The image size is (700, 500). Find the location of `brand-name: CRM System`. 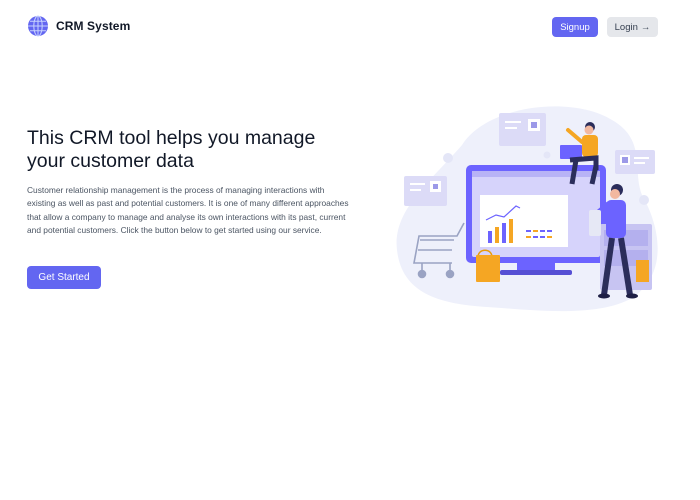

brand-name: CRM System is located at coordinates (93, 26).